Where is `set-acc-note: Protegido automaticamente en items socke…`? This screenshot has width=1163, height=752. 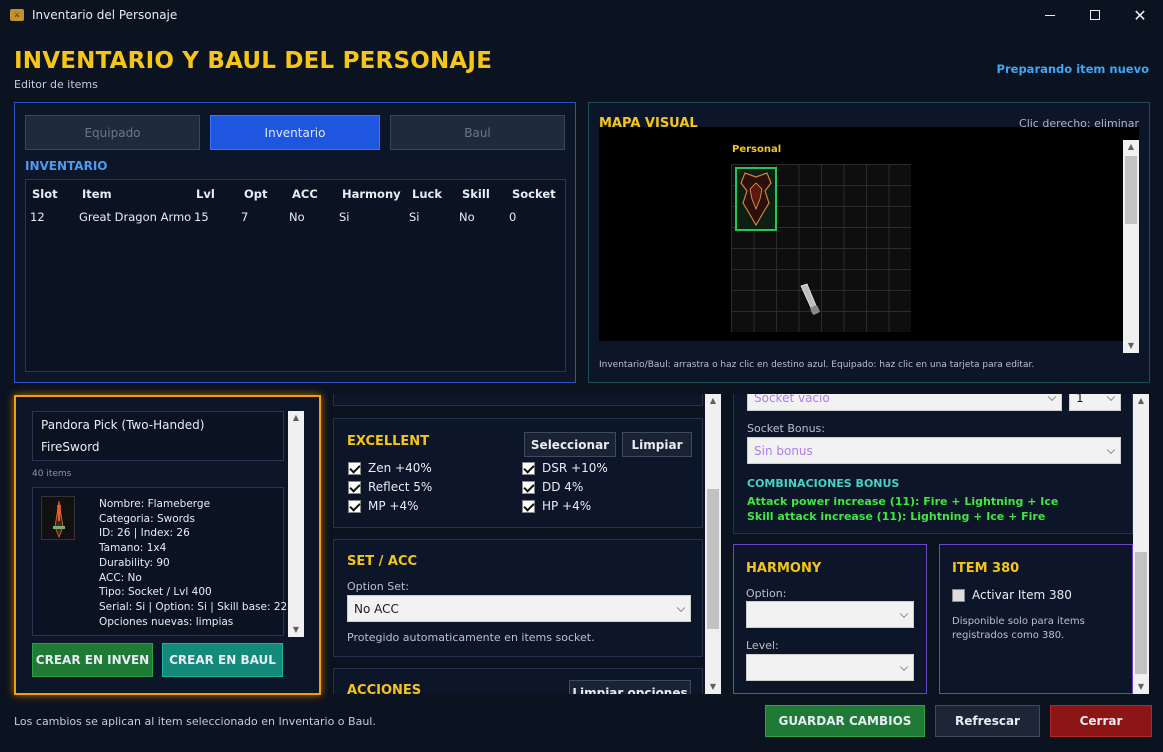
set-acc-note: Protegido automaticamente en items socke… is located at coordinates (471, 637).